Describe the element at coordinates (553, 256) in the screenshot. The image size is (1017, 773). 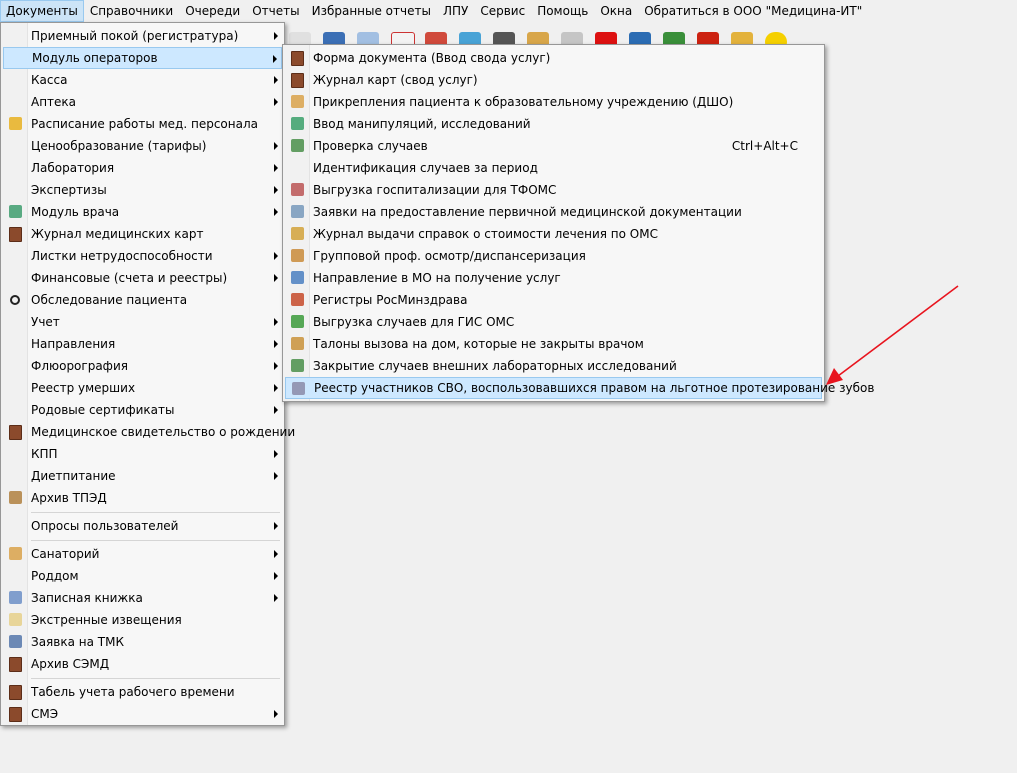
I see `submenu-item: Групповой проф. осмотр/диспансеризация` at that location.